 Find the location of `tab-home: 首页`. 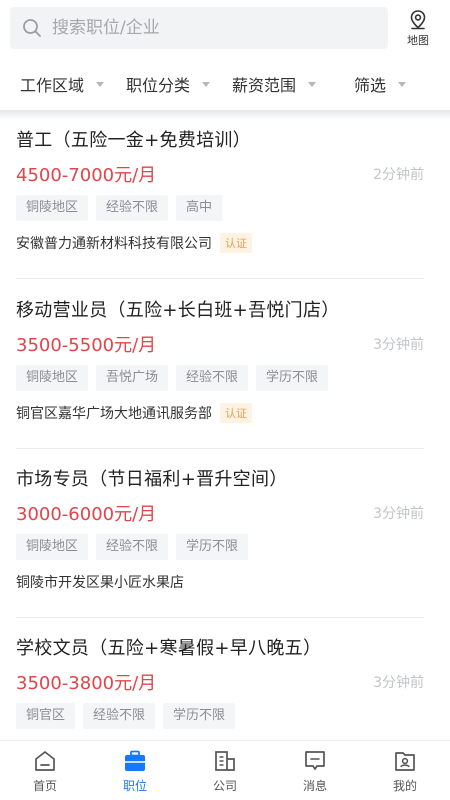

tab-home: 首页 is located at coordinates (45, 770).